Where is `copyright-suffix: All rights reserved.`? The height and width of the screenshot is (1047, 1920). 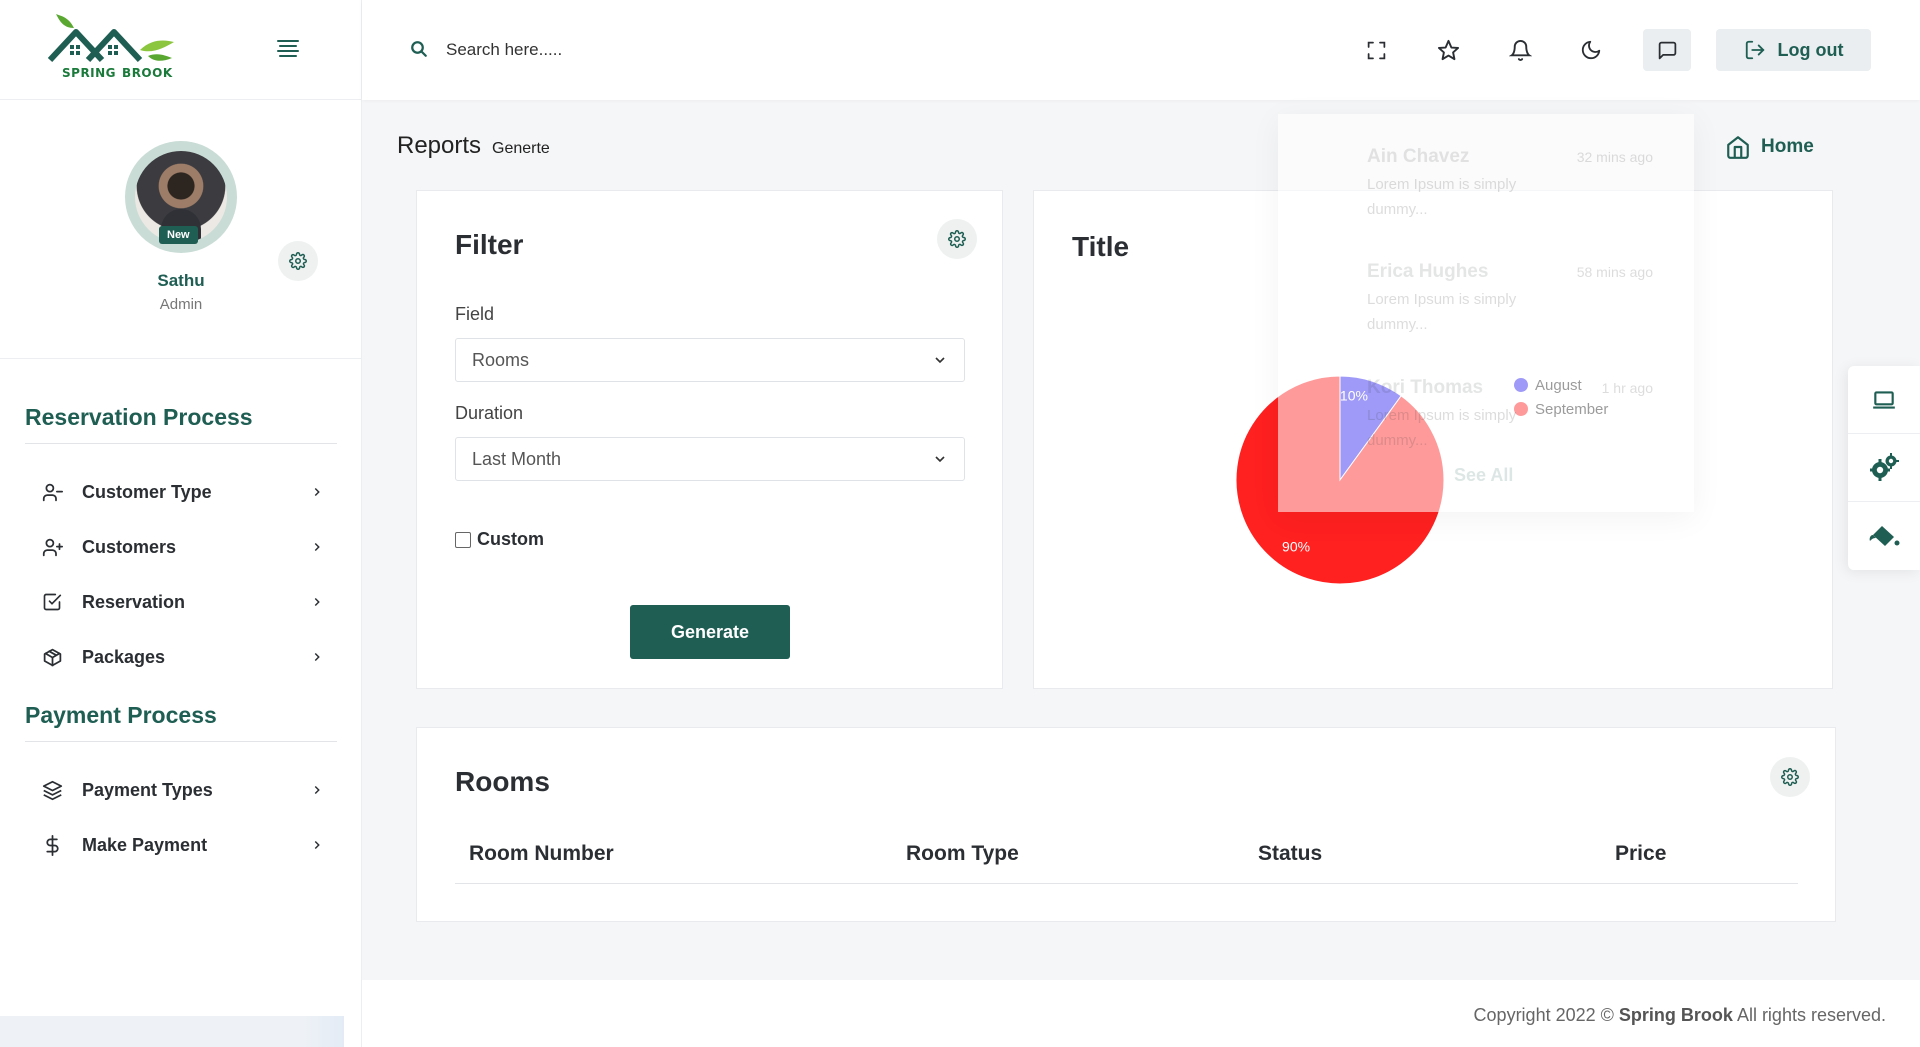 copyright-suffix: All rights reserved. is located at coordinates (1811, 1015).